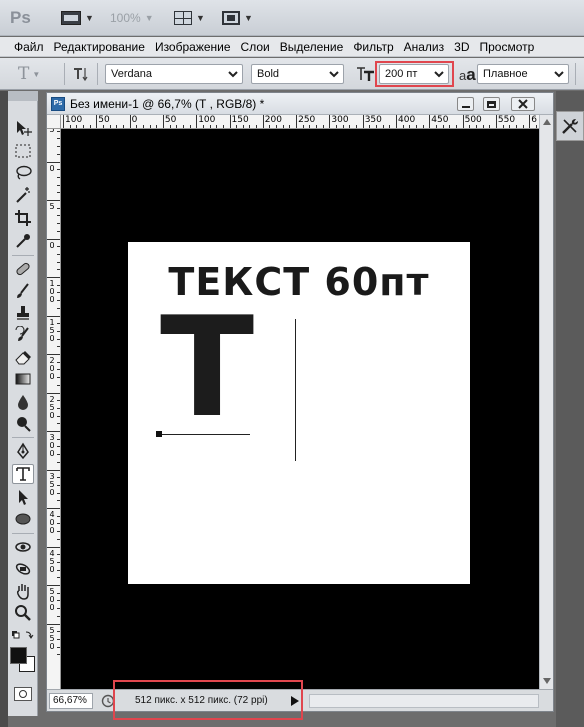 The image size is (584, 727). I want to click on arrange-documents-button: ▼, so click(189, 18).